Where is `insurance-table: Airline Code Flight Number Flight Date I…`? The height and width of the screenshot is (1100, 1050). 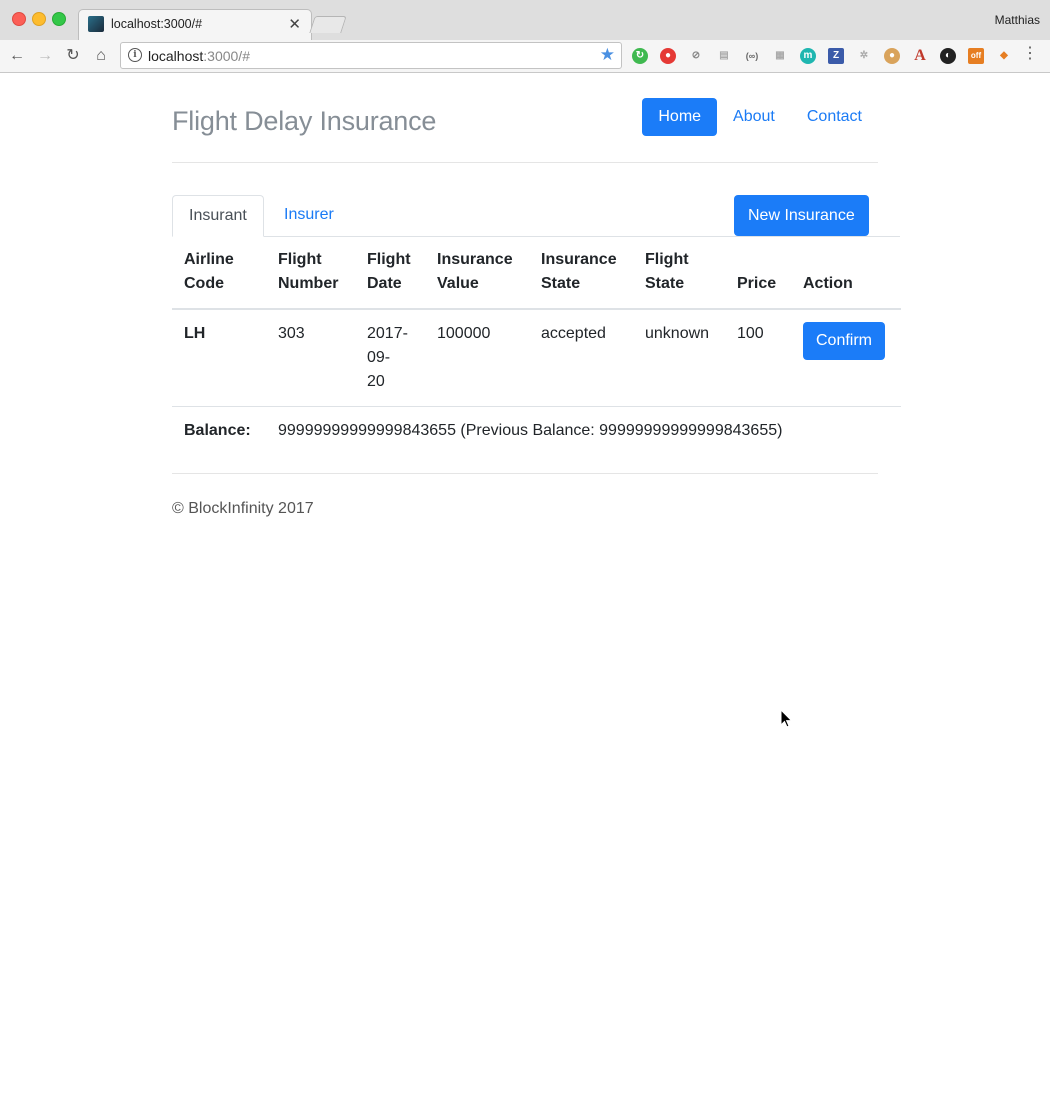 insurance-table: Airline Code Flight Number Flight Date I… is located at coordinates (536, 345).